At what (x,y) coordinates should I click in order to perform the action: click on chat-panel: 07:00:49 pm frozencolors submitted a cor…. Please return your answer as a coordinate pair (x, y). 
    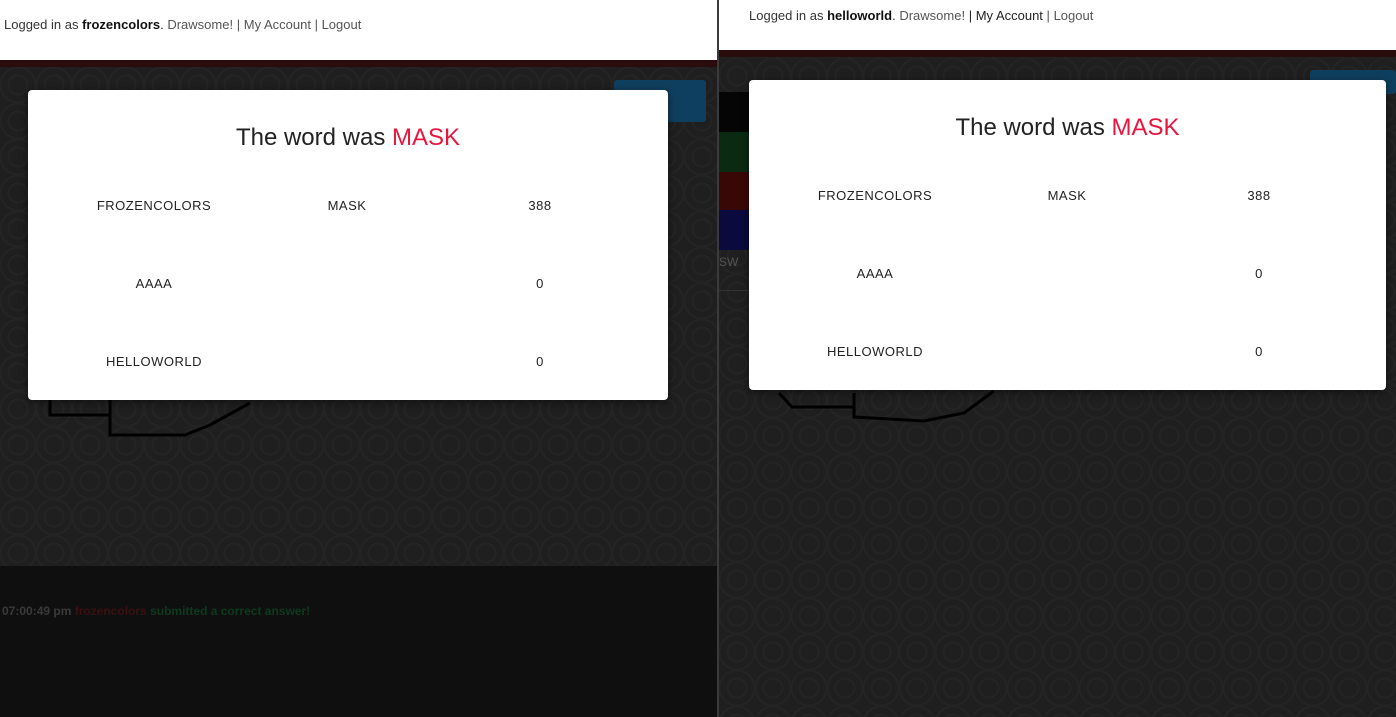
    Looking at the image, I should click on (359, 641).